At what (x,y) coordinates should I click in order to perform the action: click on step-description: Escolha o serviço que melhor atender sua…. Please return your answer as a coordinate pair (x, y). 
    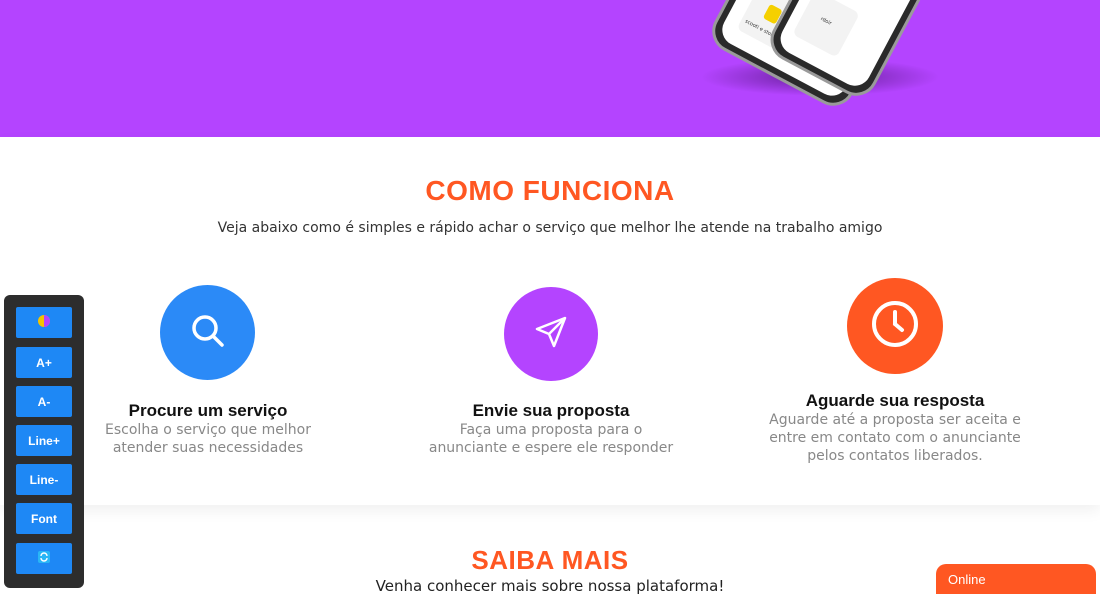
    Looking at the image, I should click on (208, 439).